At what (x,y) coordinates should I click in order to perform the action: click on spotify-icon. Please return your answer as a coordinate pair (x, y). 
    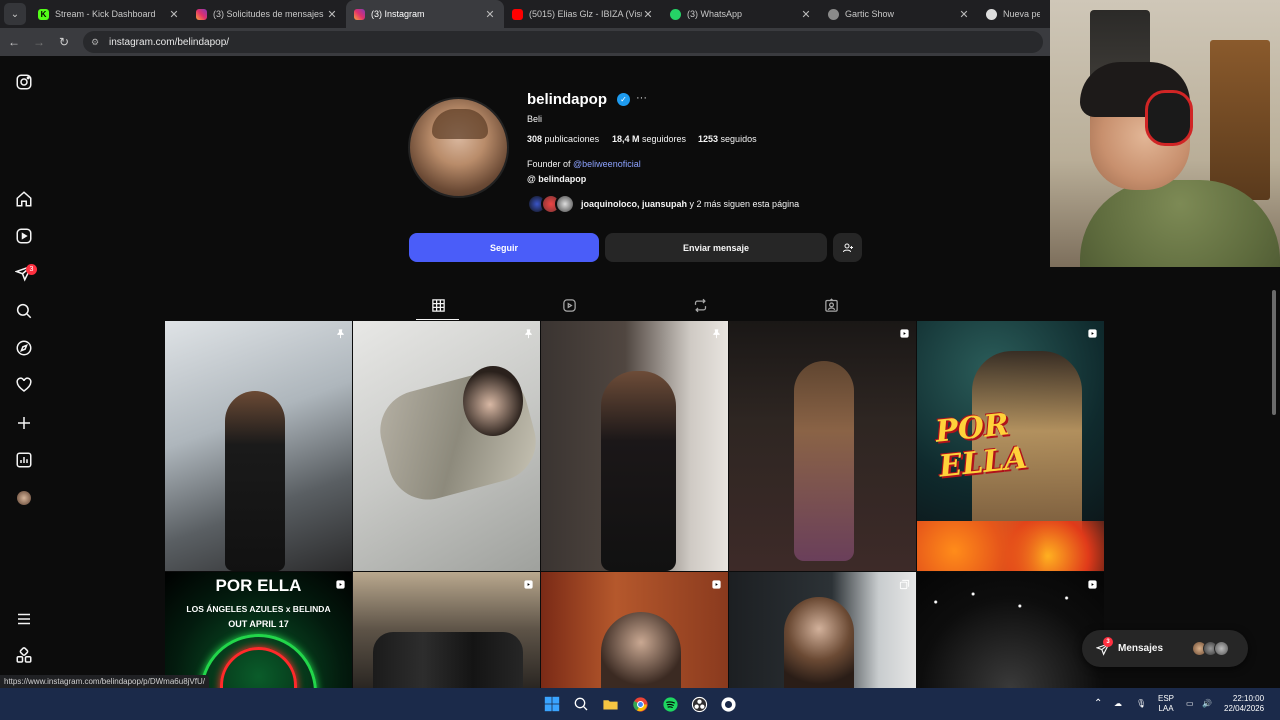
    Looking at the image, I should click on (670, 704).